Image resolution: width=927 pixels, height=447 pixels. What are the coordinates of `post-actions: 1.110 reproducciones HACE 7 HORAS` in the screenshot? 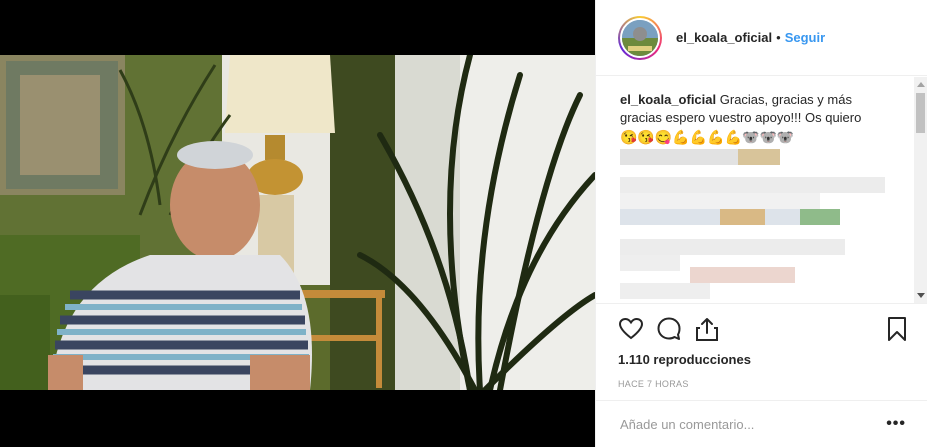 It's located at (761, 359).